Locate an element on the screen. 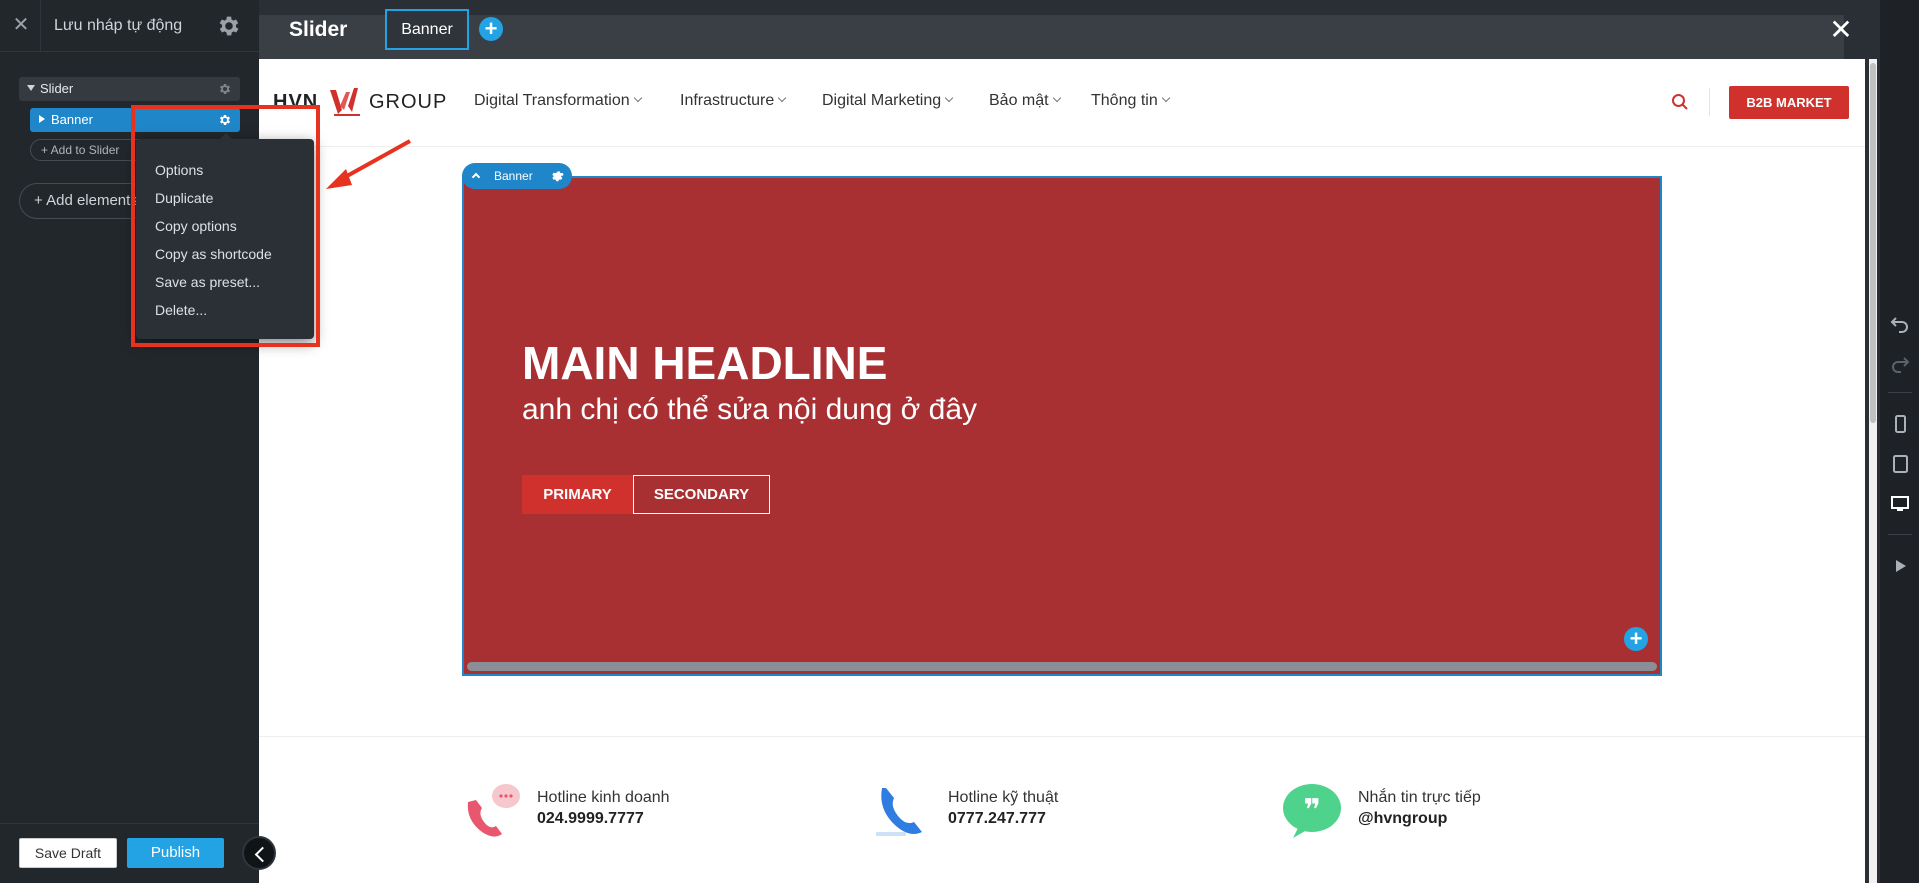 The width and height of the screenshot is (1919, 883). desktop-icon is located at coordinates (1900, 504).